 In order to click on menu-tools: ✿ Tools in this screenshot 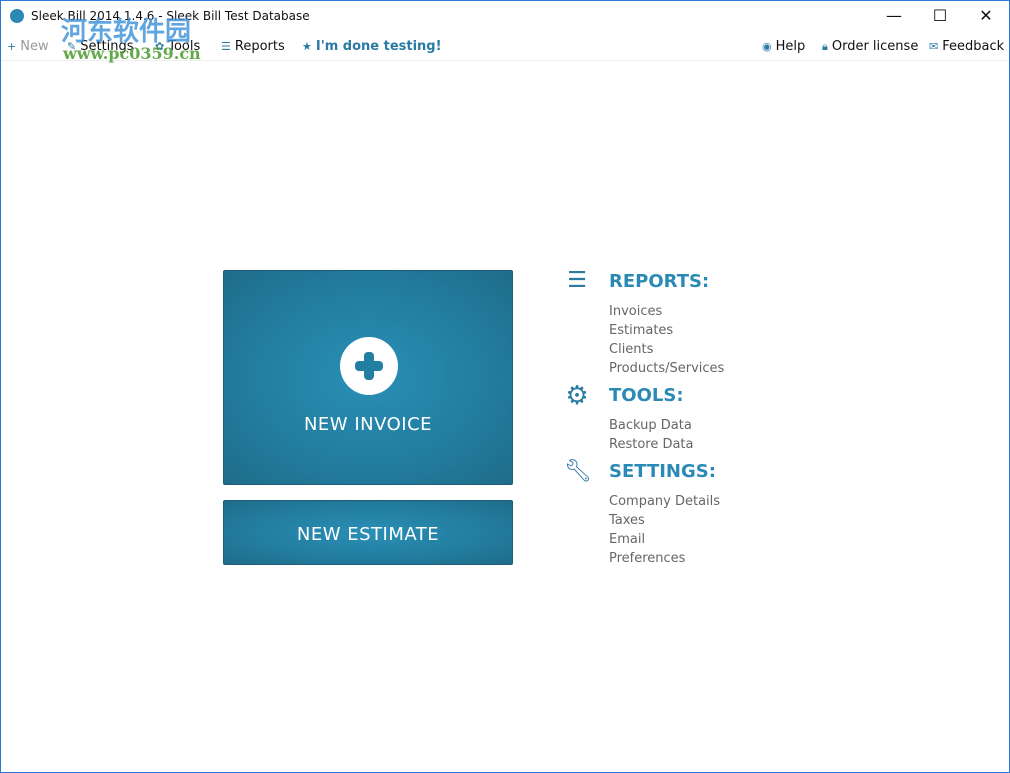, I will do `click(177, 46)`.